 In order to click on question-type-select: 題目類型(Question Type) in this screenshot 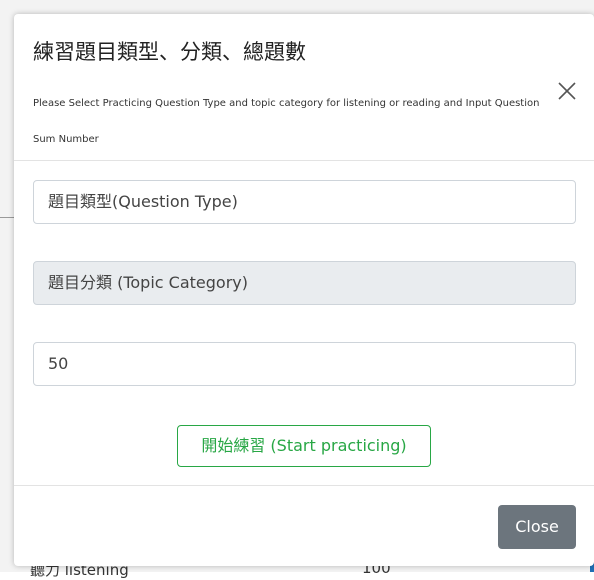, I will do `click(304, 202)`.